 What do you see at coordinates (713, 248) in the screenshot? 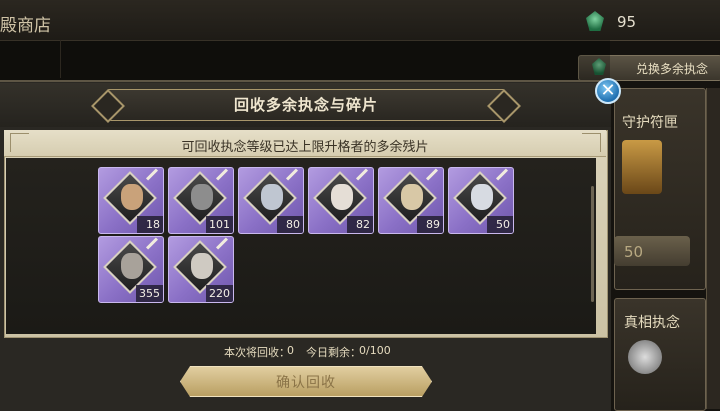
I see `scroll-edge` at bounding box center [713, 248].